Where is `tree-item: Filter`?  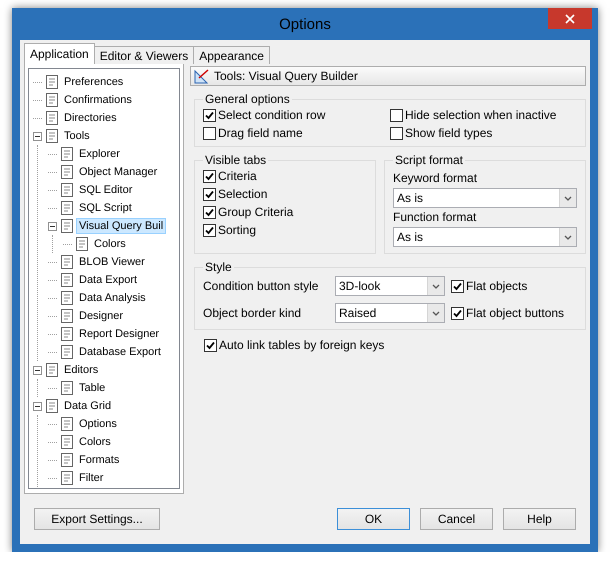 tree-item: Filter is located at coordinates (91, 478).